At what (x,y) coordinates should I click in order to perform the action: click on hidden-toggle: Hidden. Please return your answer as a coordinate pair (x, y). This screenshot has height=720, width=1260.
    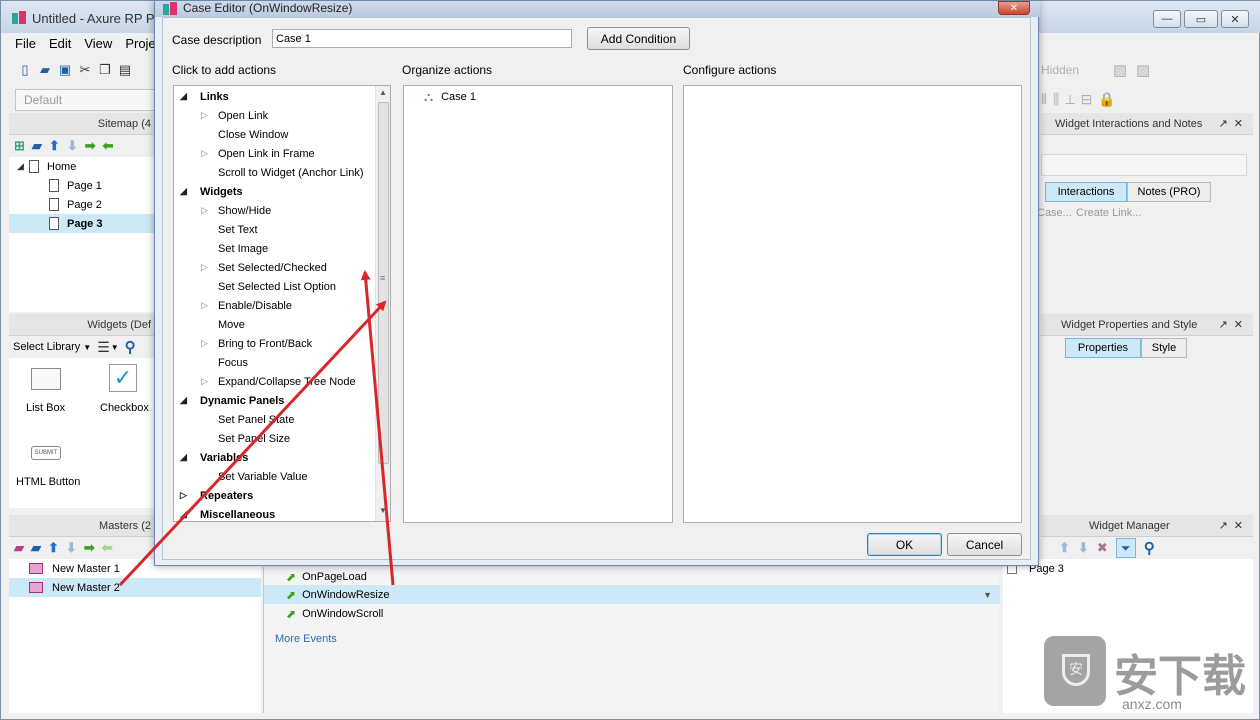
    Looking at the image, I should click on (1060, 70).